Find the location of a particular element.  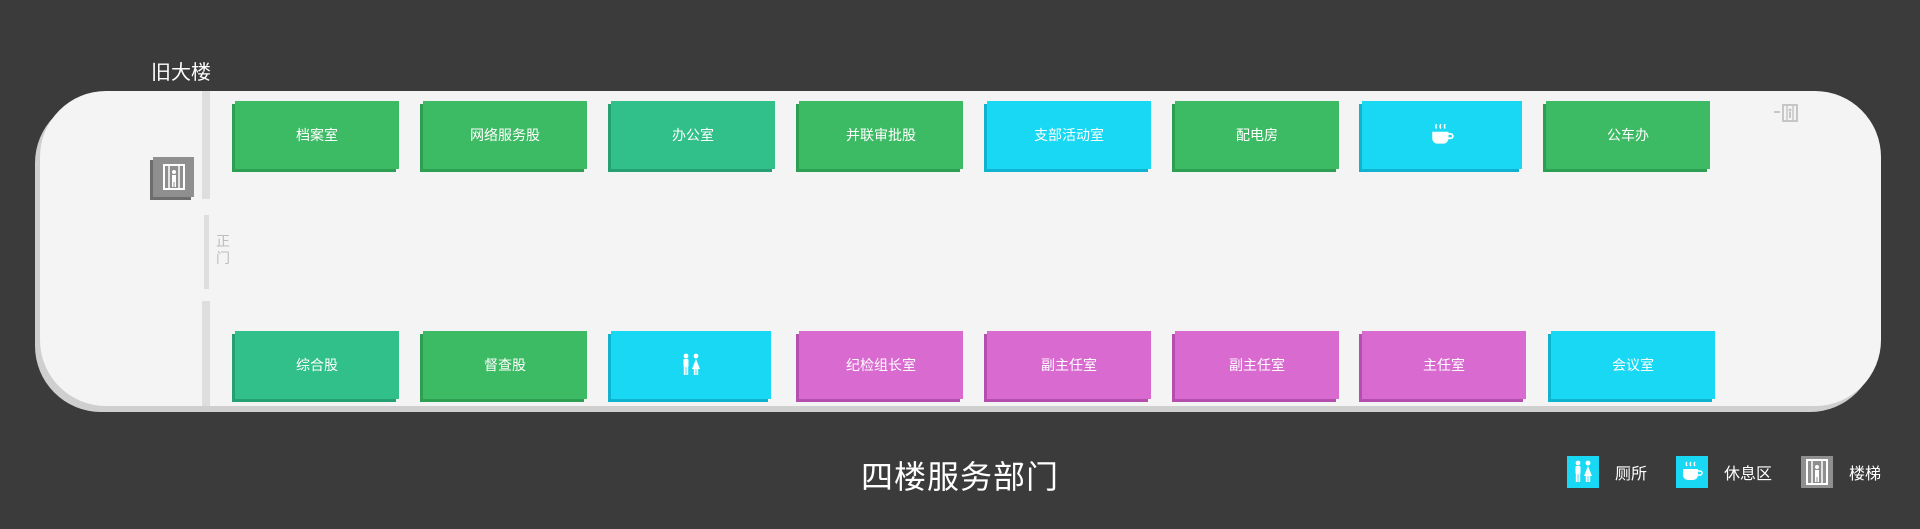

room-label: 督查股 is located at coordinates (505, 366).